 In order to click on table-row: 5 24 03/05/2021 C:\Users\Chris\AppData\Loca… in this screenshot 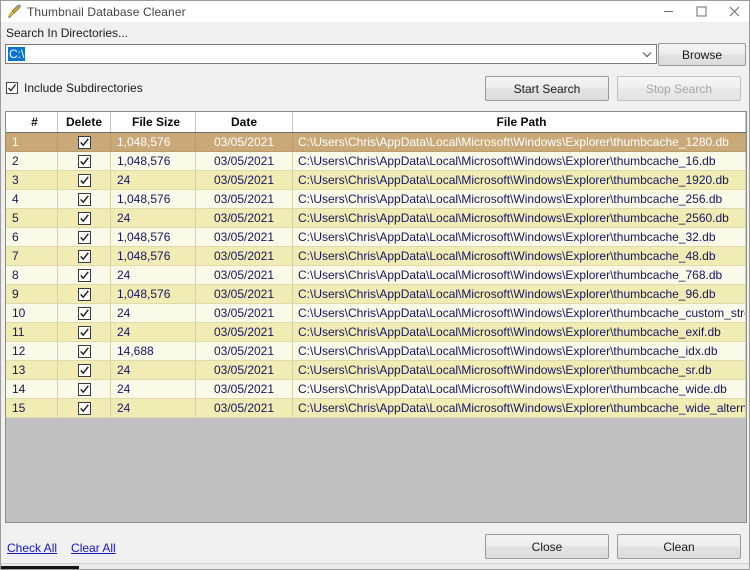, I will do `click(376, 218)`.